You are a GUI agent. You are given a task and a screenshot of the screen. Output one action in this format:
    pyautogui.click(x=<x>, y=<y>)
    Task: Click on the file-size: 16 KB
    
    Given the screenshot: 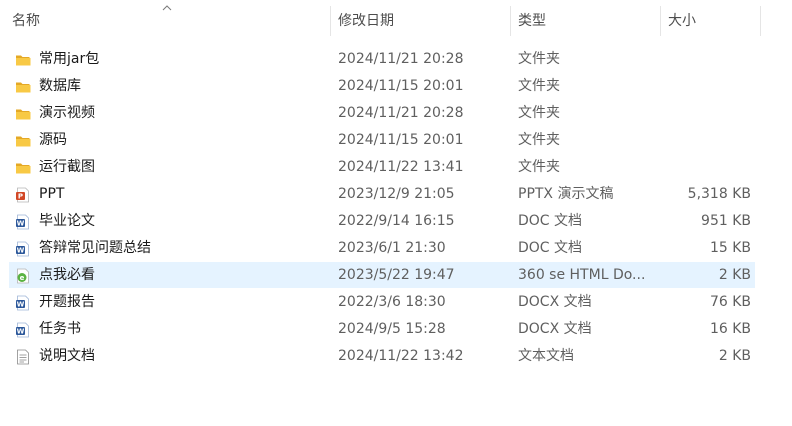 What is the action you would take?
    pyautogui.click(x=730, y=329)
    